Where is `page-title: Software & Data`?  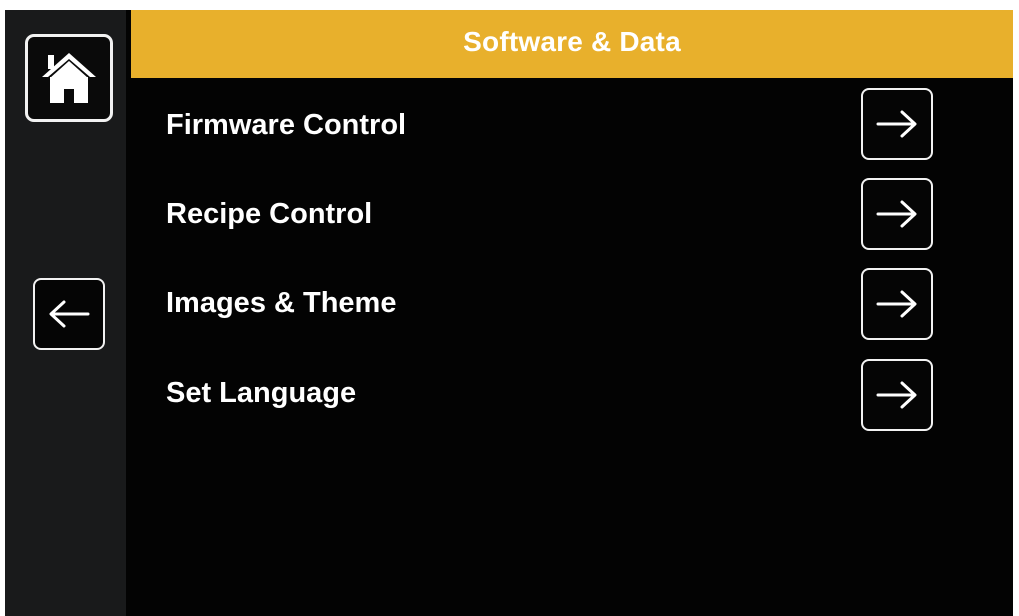 page-title: Software & Data is located at coordinates (572, 41).